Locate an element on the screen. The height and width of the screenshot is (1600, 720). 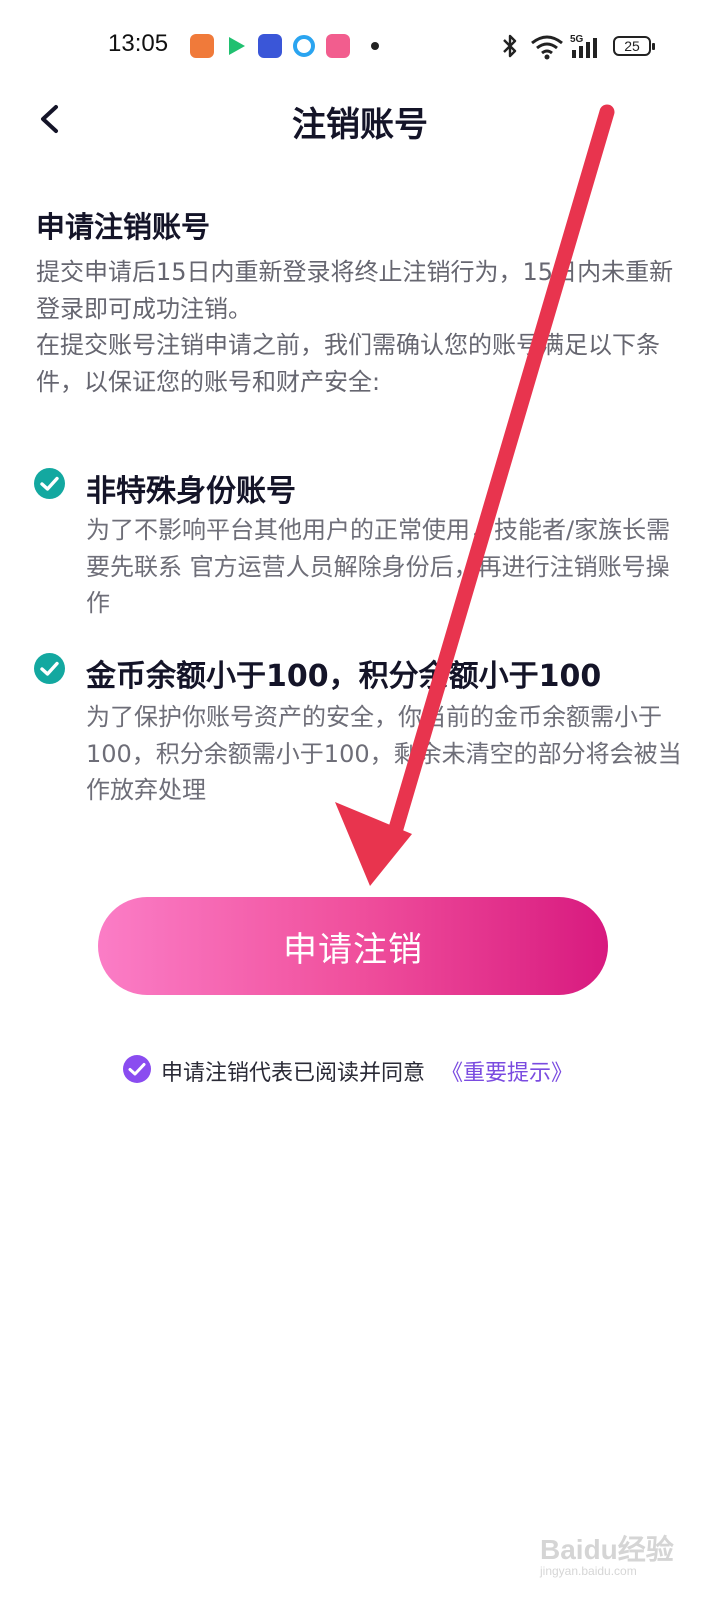
game-icon is located at coordinates (202, 46).